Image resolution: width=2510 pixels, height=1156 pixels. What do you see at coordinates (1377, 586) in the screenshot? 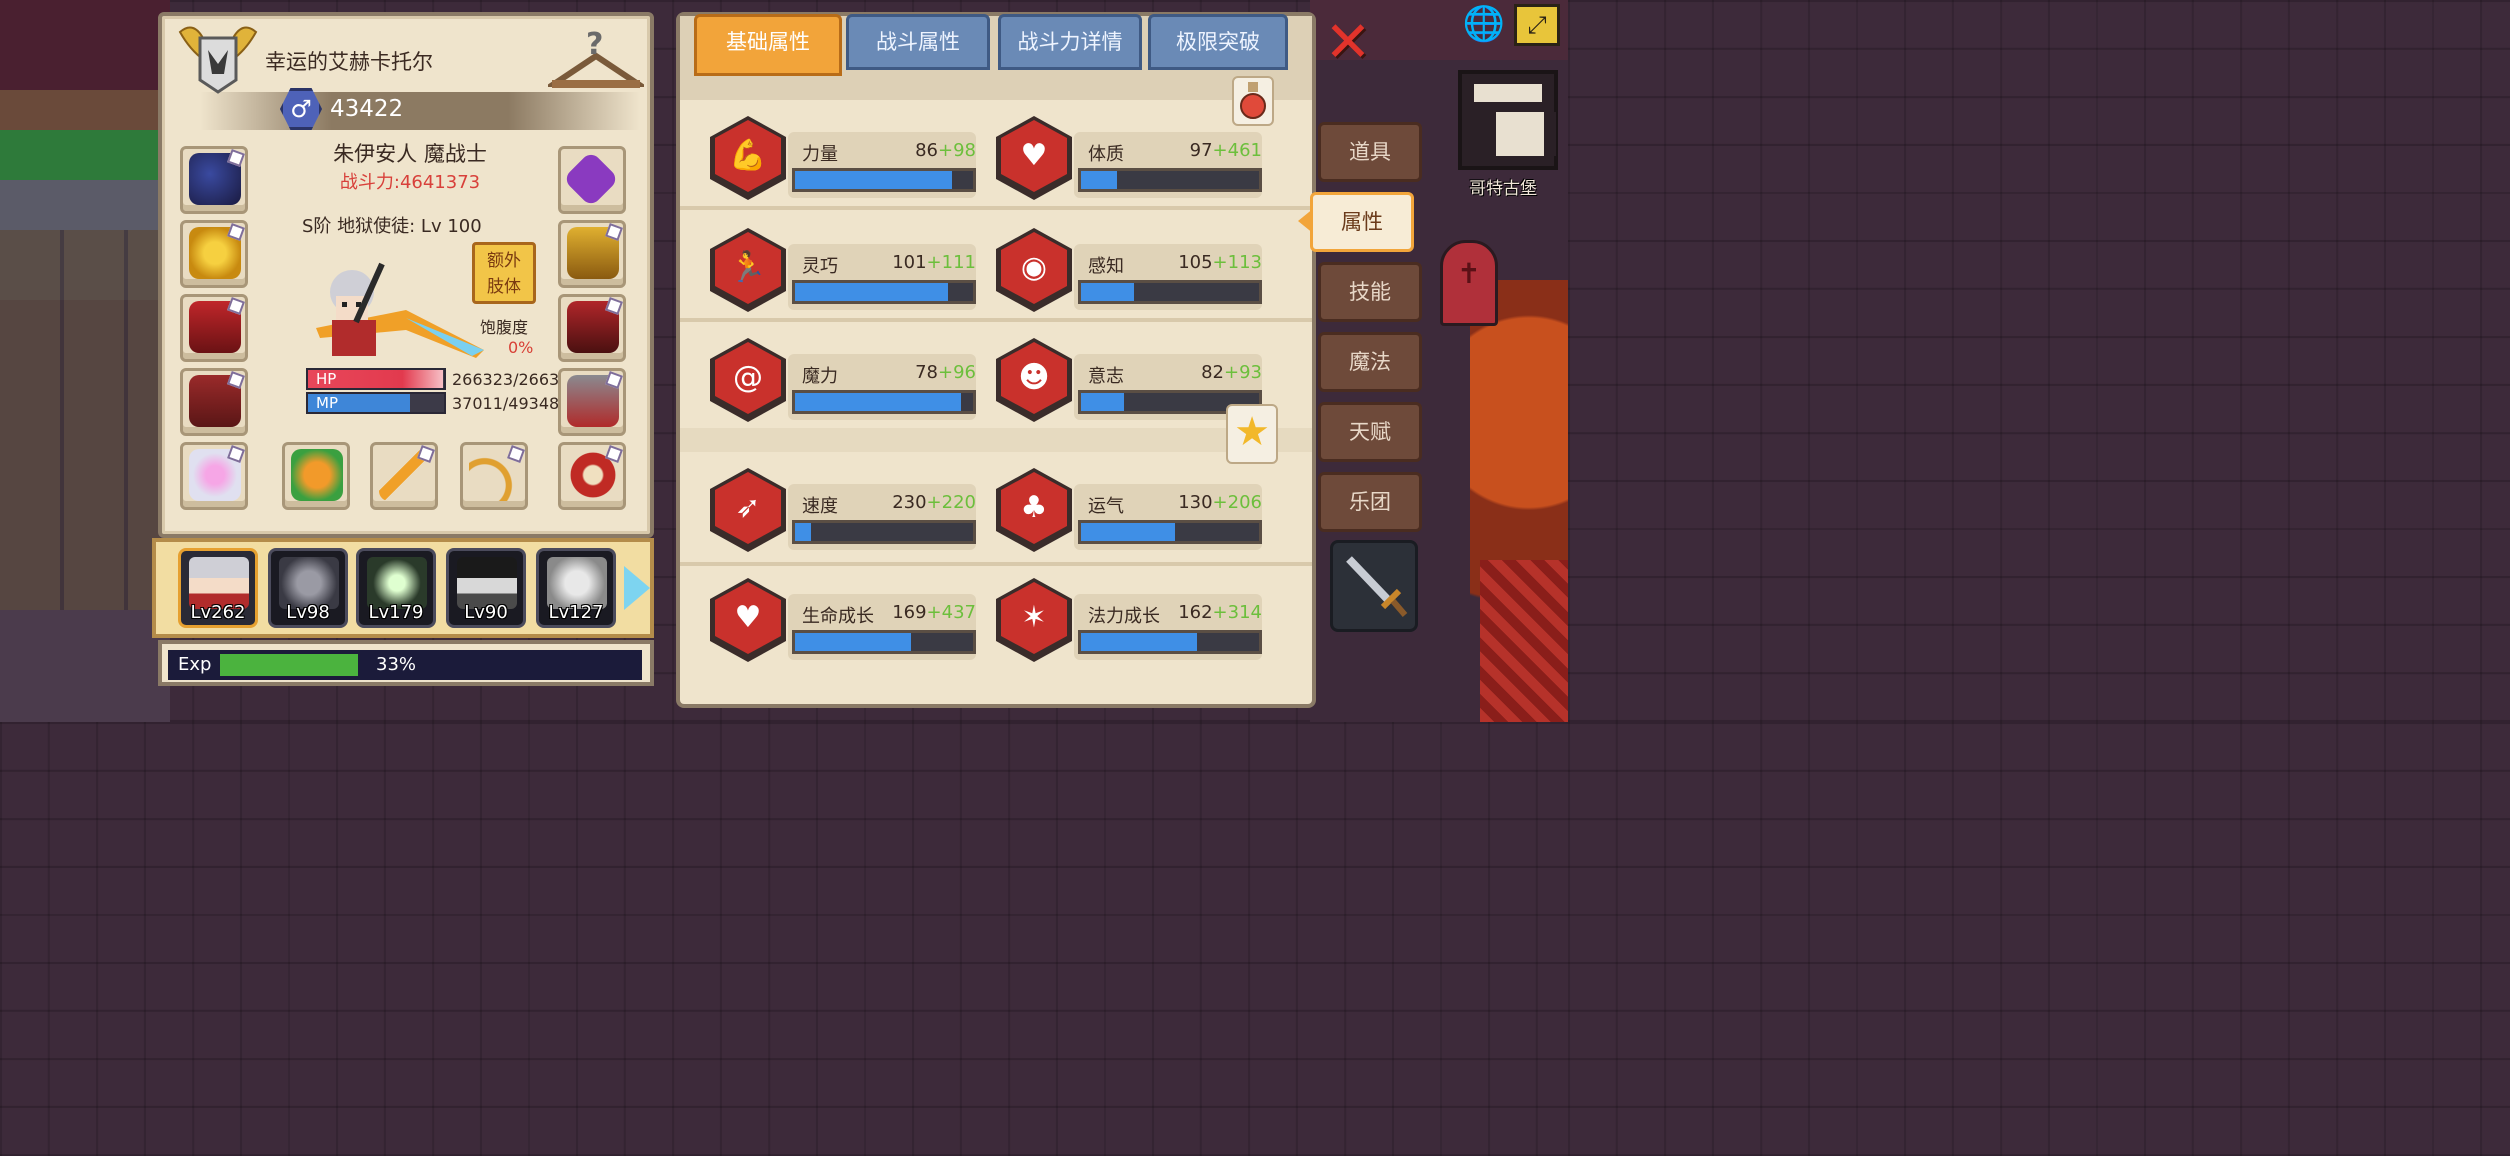
I see `sword-icon` at bounding box center [1377, 586].